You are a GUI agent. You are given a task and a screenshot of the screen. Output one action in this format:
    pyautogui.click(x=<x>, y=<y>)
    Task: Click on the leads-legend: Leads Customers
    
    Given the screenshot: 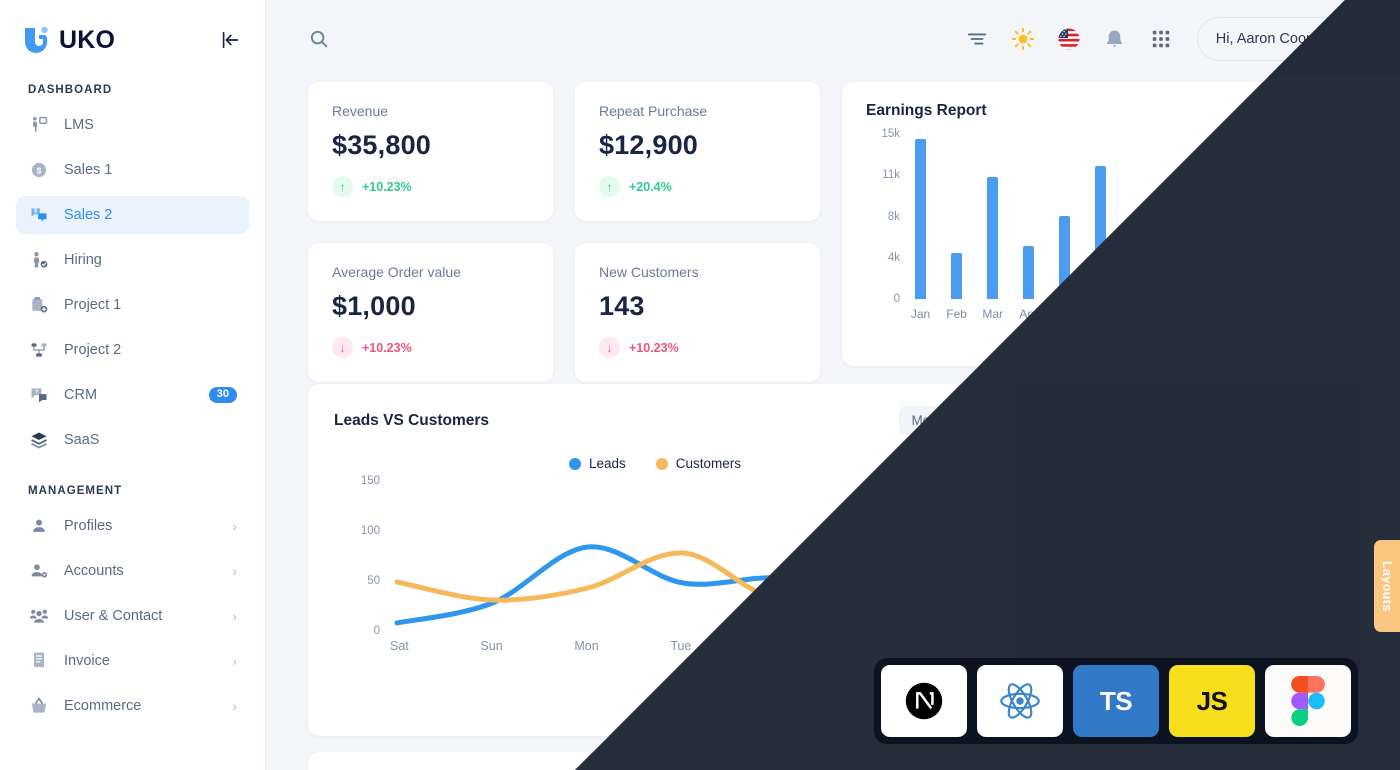 What is the action you would take?
    pyautogui.click(x=655, y=463)
    